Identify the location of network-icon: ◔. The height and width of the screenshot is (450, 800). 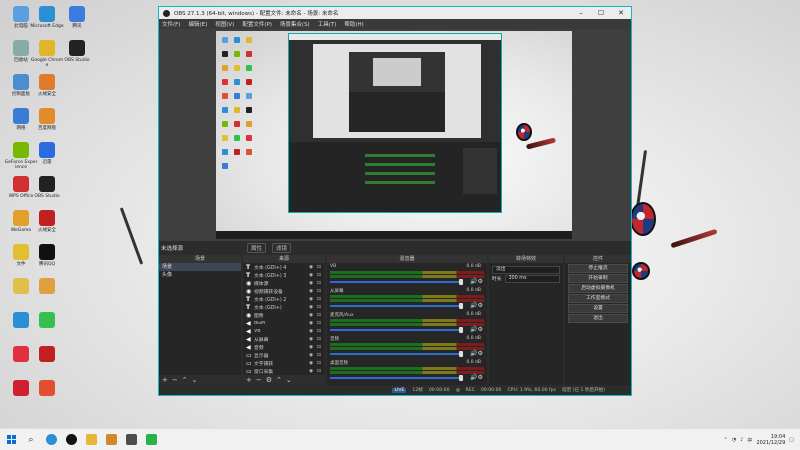
(734, 440).